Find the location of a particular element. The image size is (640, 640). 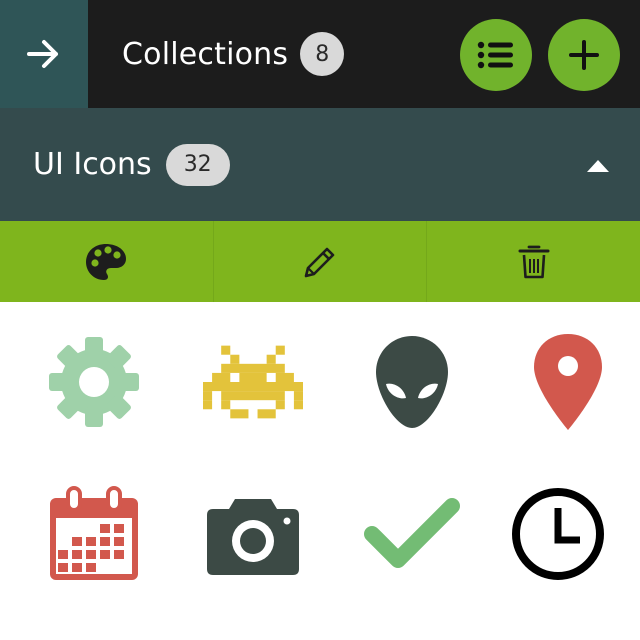

calendar-icon is located at coordinates (94, 533).